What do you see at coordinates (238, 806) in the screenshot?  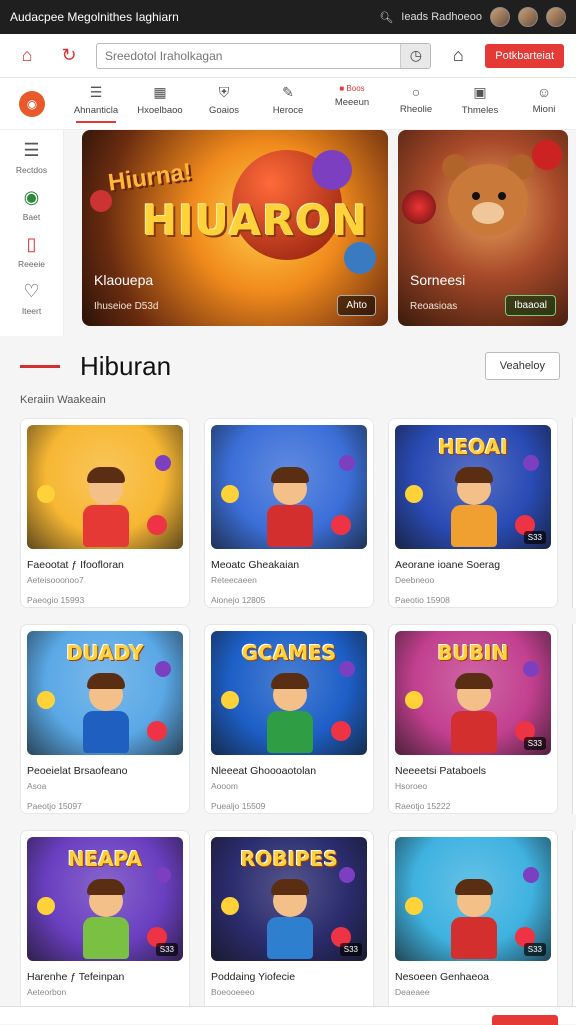 I see `game-meta: Puealjo 15509` at bounding box center [238, 806].